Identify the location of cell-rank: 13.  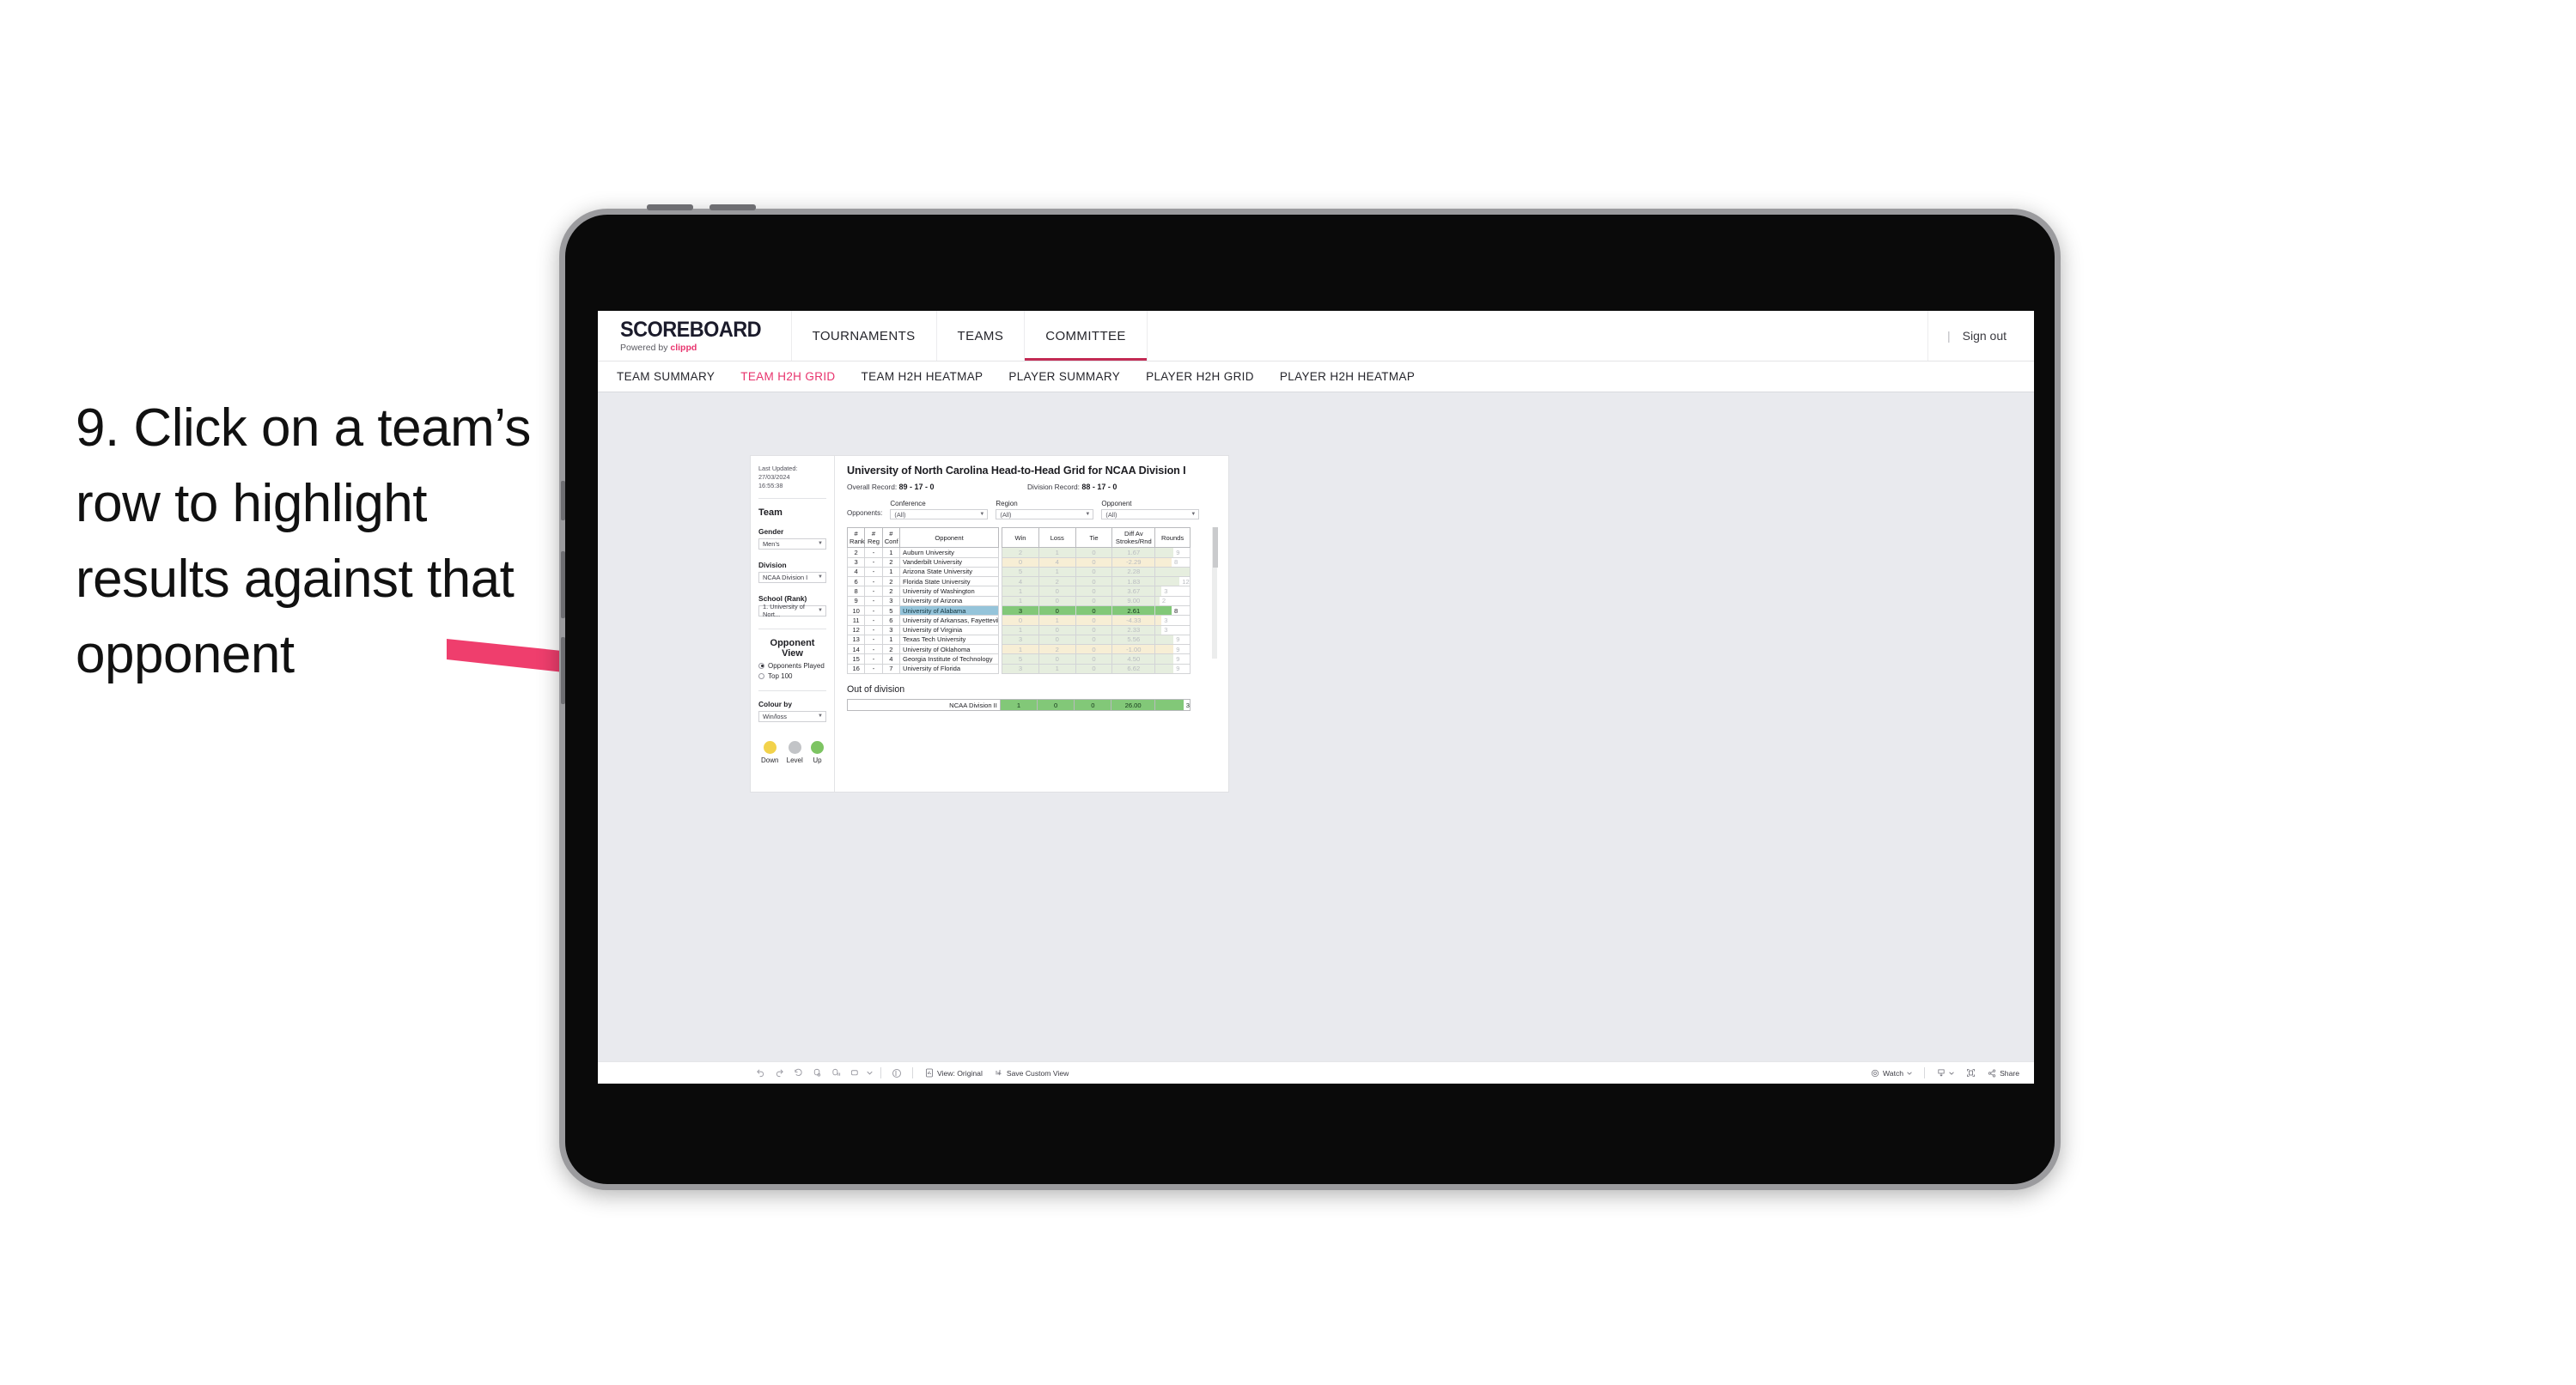
(856, 640).